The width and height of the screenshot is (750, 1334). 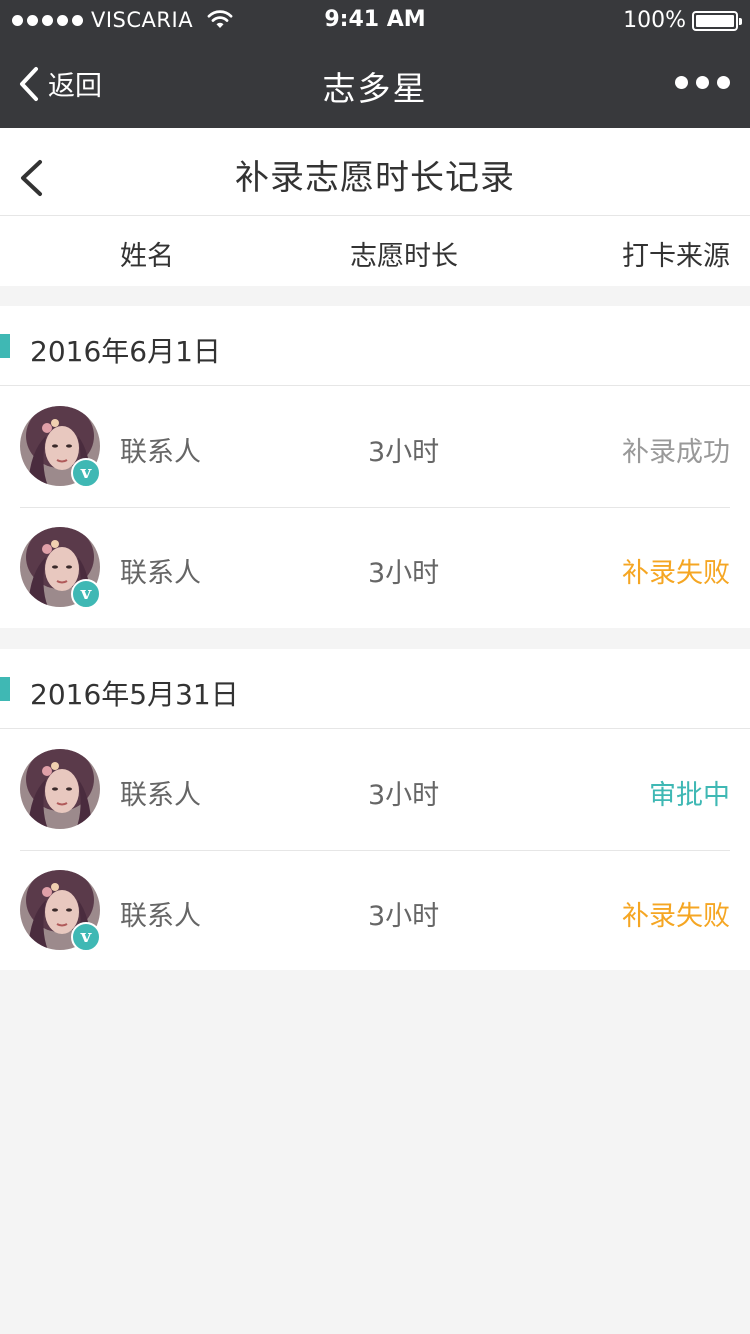 What do you see at coordinates (689, 795) in the screenshot?
I see `record-status: 审批中` at bounding box center [689, 795].